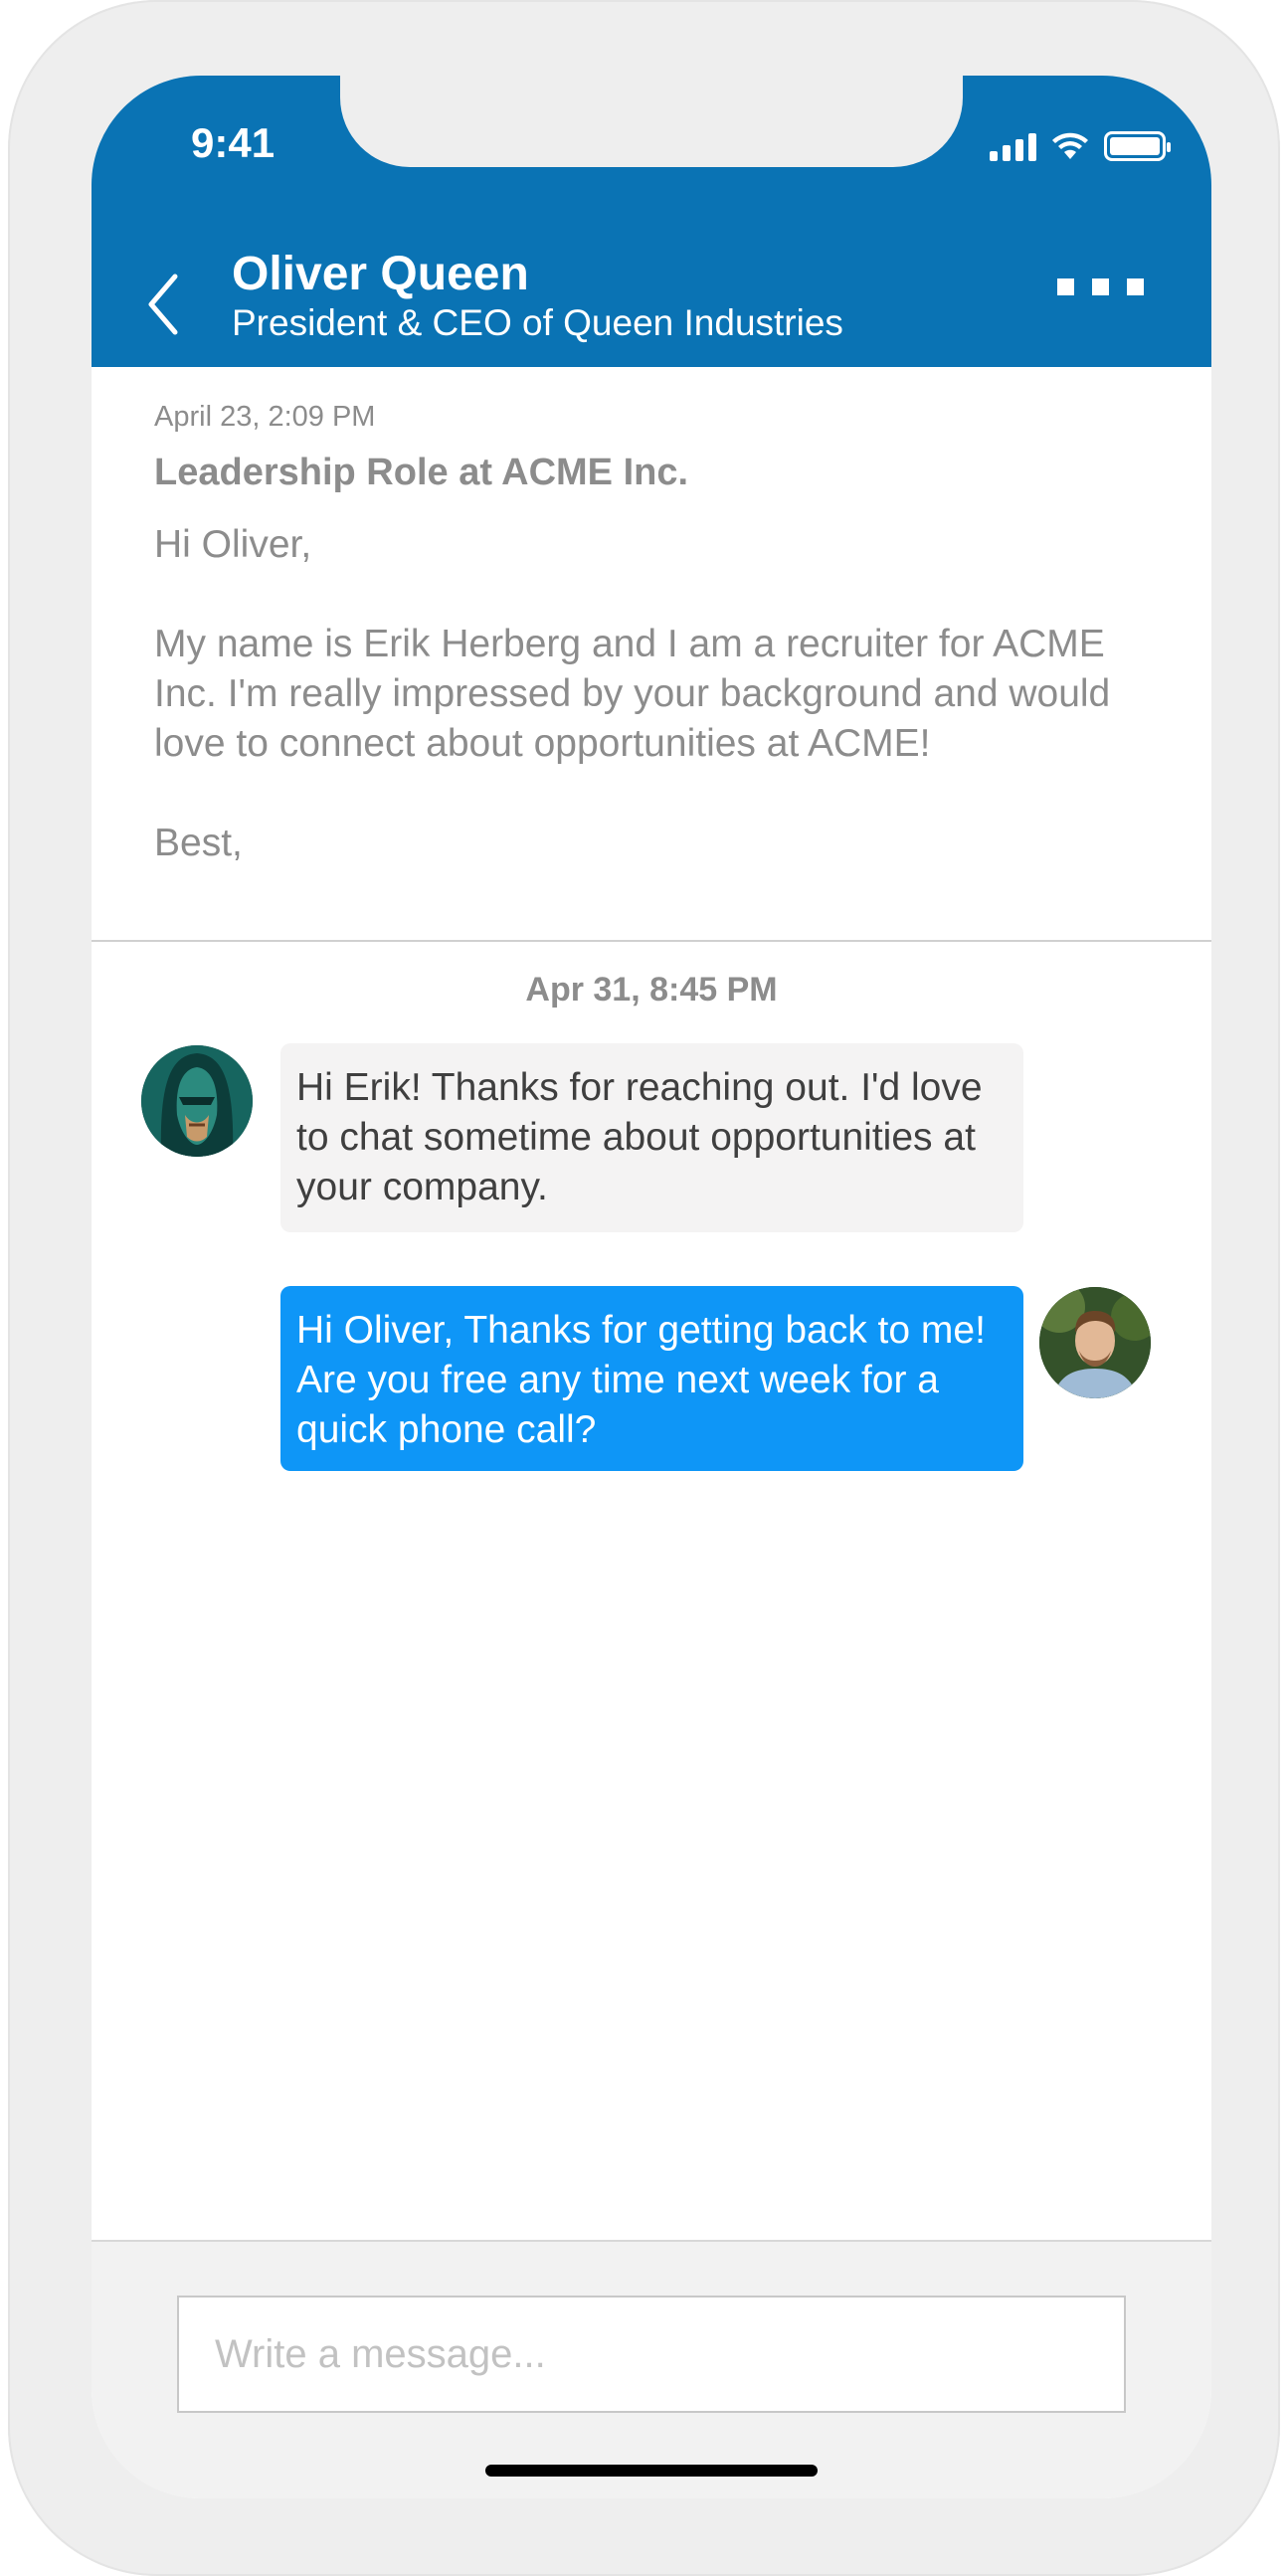  I want to click on user-photo-avatar-icon, so click(1095, 1342).